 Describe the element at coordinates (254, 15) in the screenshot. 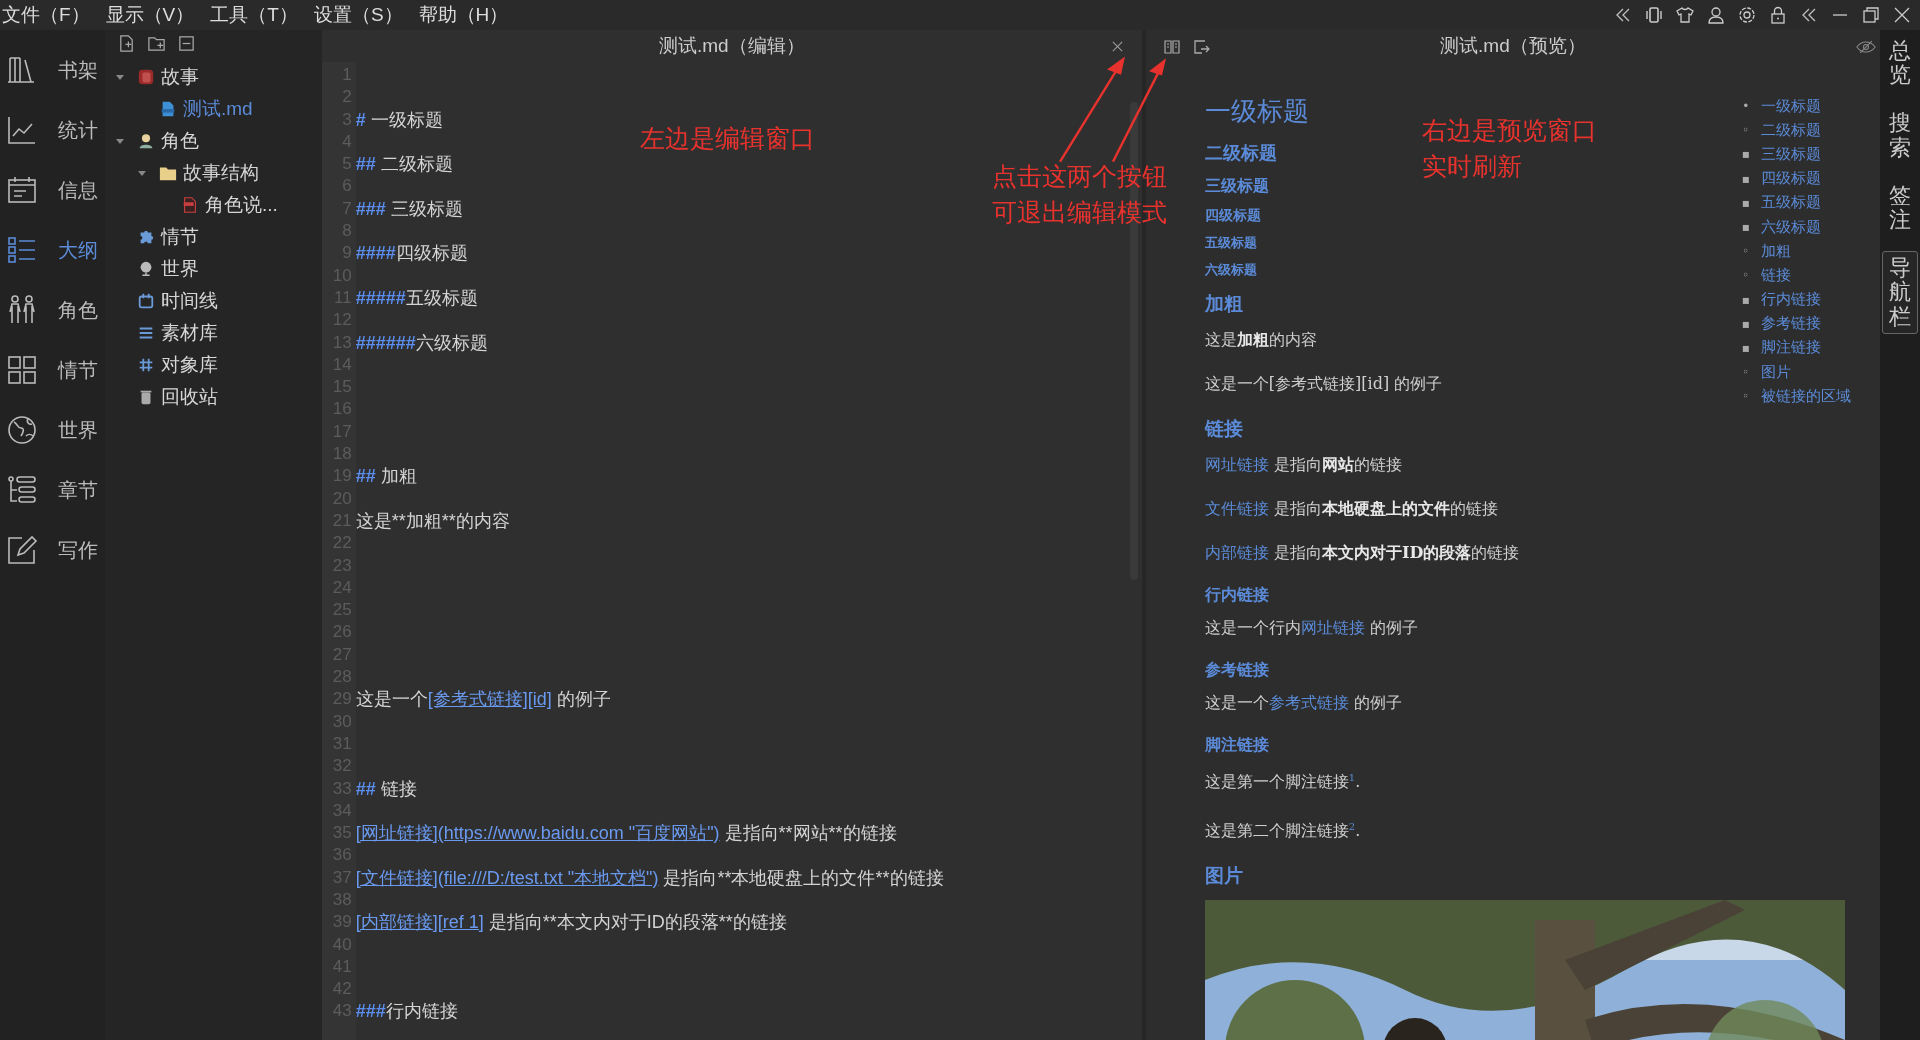

I see `menu-item: 工具（T）` at that location.